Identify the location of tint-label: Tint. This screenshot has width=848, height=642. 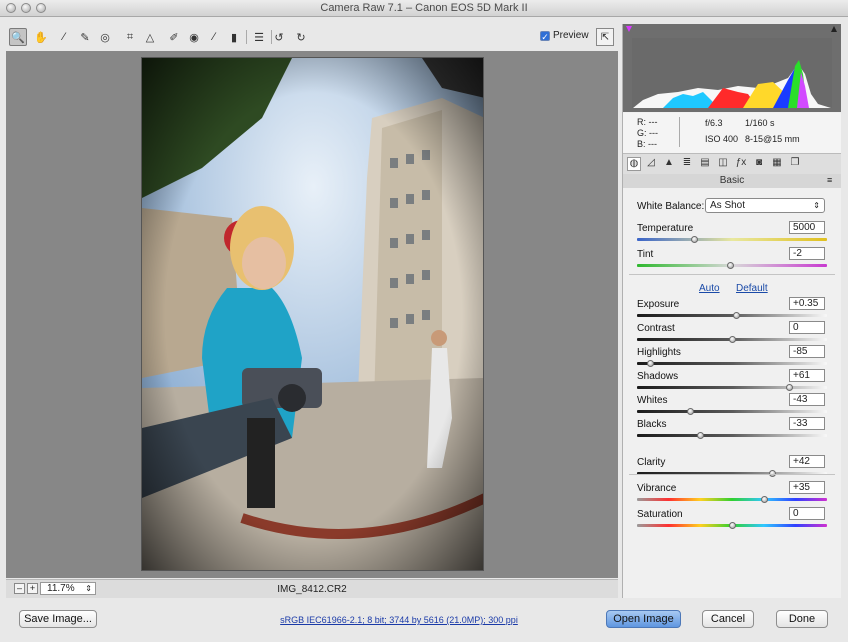
(645, 254).